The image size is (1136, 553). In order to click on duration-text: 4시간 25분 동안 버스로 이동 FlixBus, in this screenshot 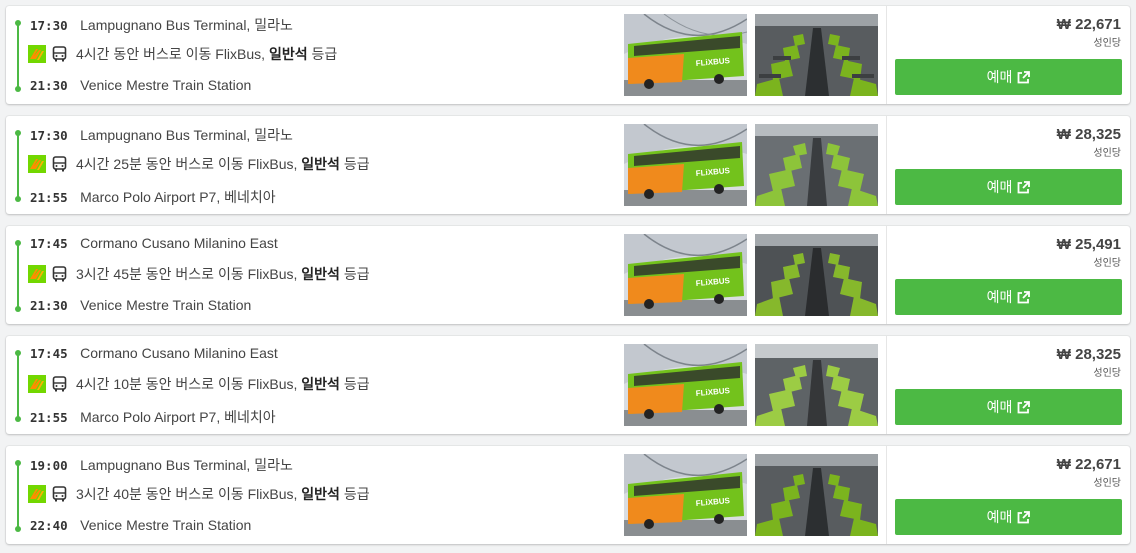, I will do `click(187, 164)`.